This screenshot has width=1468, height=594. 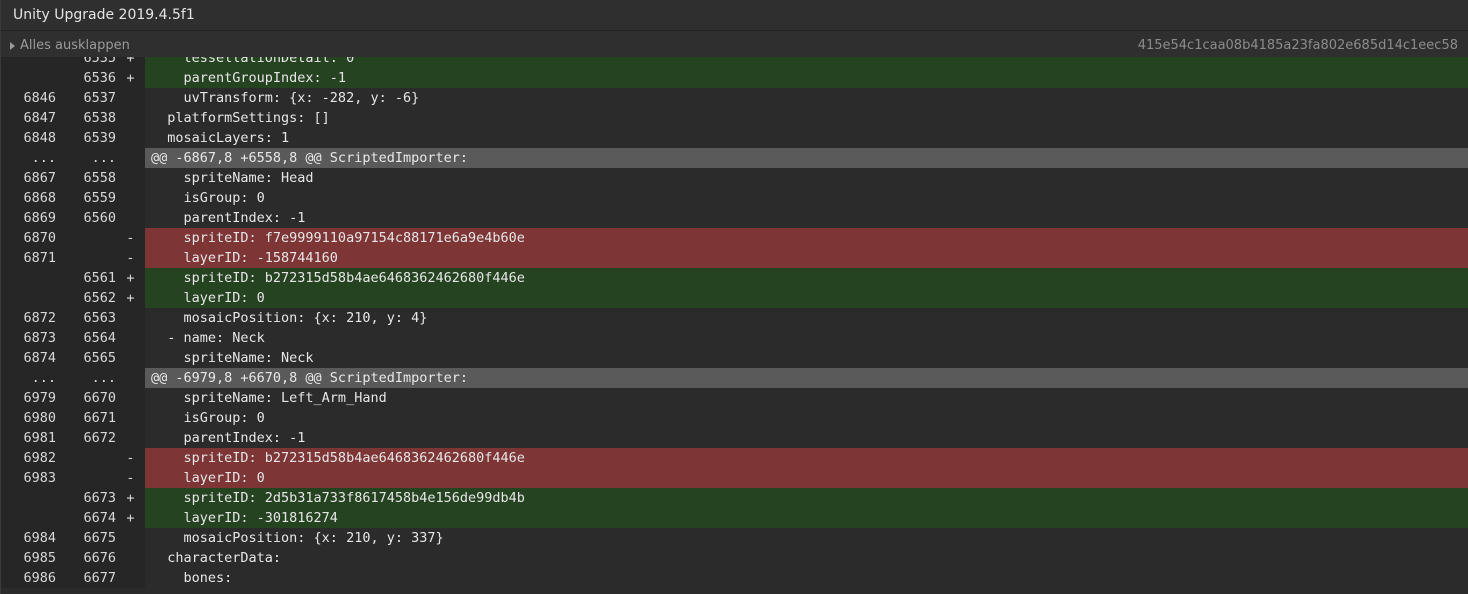 What do you see at coordinates (39, 478) in the screenshot?
I see `old-line-number: 6983` at bounding box center [39, 478].